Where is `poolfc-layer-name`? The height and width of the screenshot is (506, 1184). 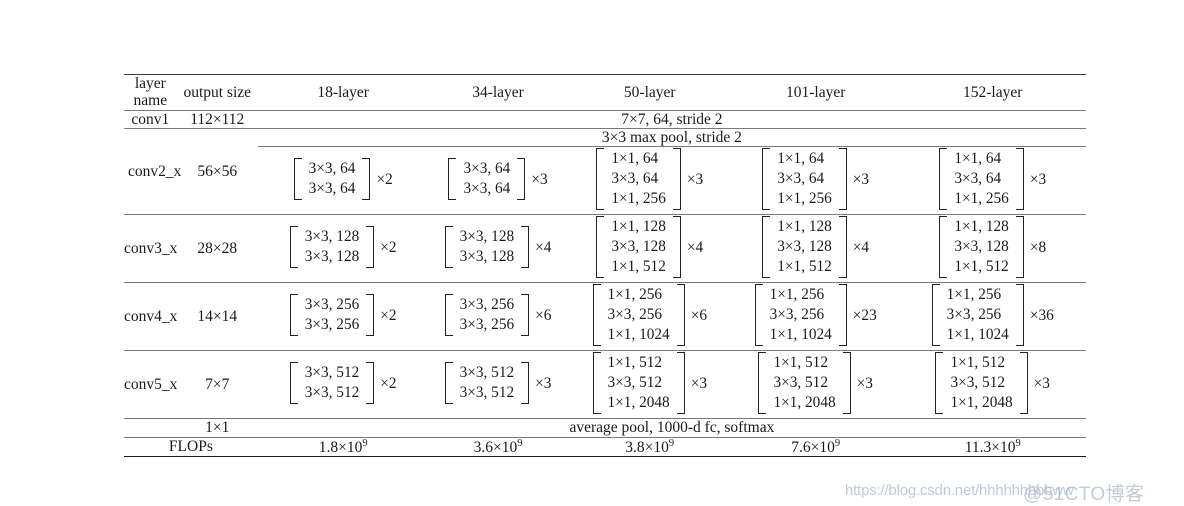
poolfc-layer-name is located at coordinates (150, 428).